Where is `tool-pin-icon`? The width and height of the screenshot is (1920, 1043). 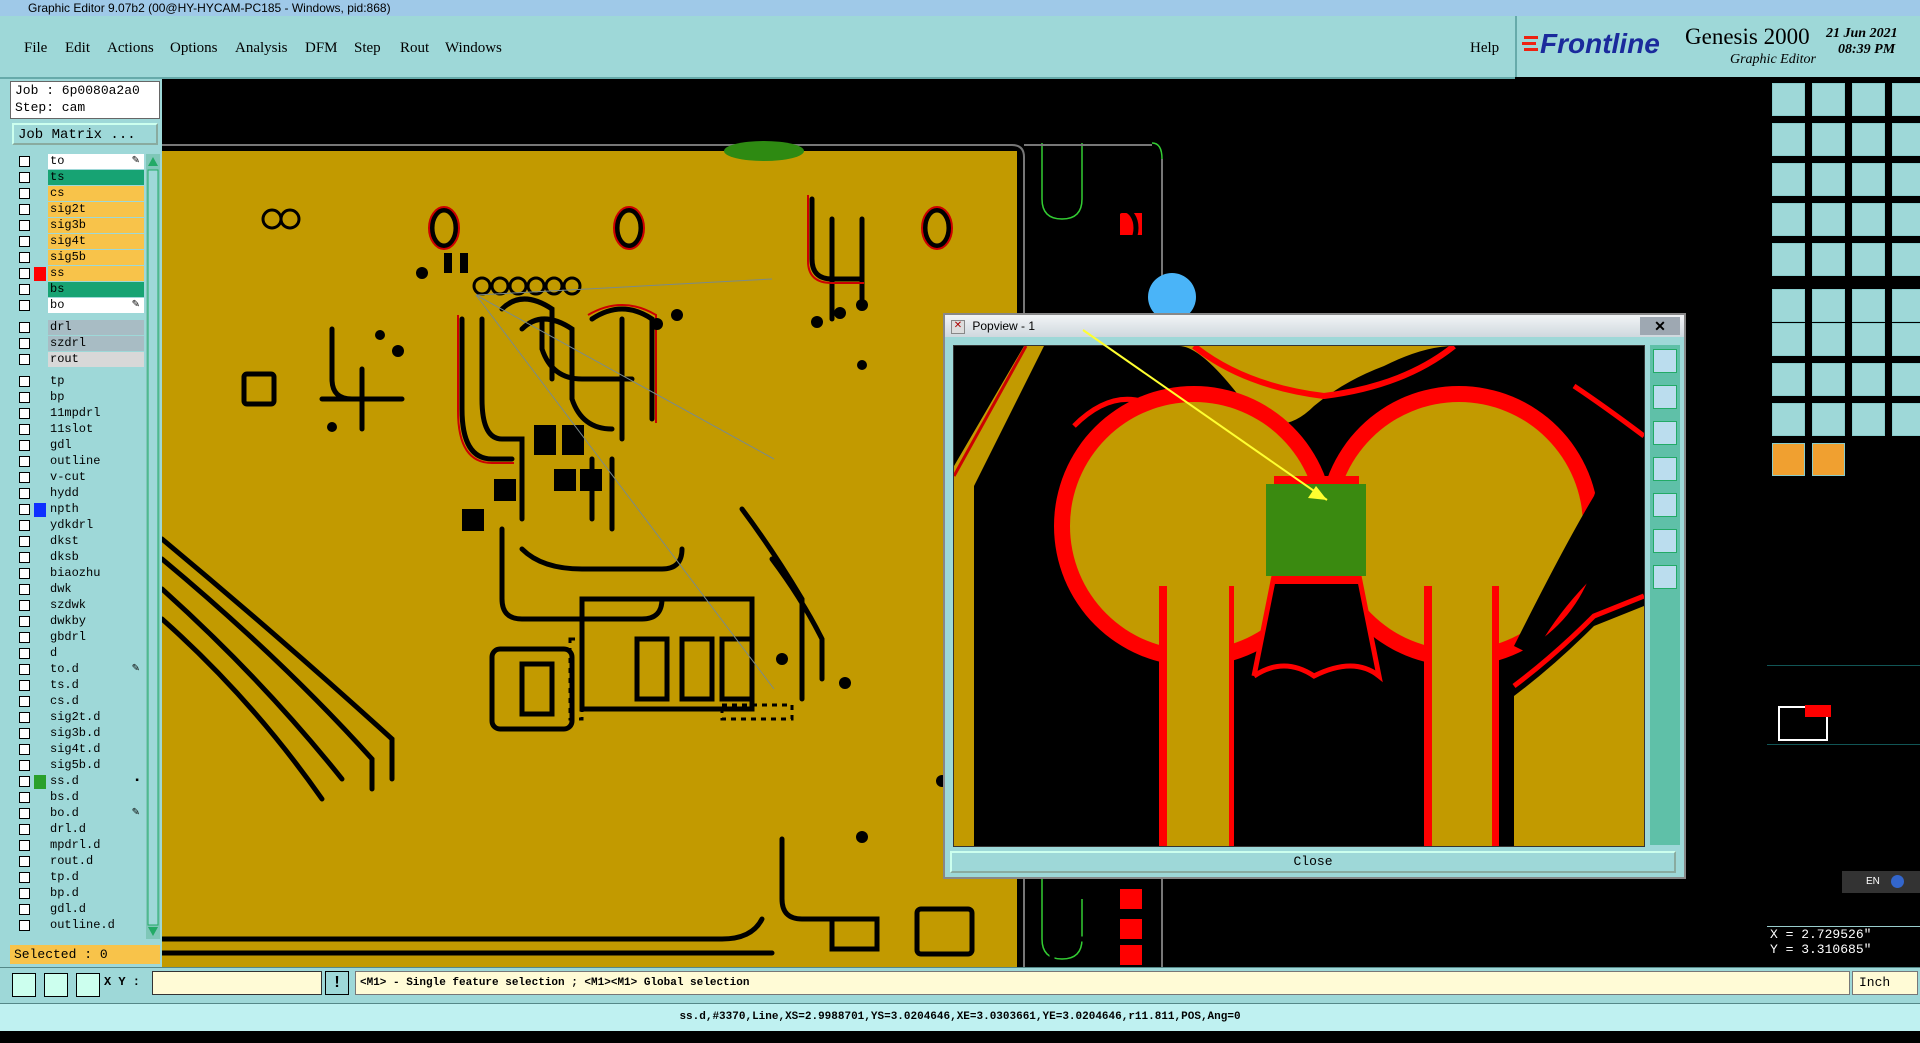
tool-pin-icon is located at coordinates (1868, 219).